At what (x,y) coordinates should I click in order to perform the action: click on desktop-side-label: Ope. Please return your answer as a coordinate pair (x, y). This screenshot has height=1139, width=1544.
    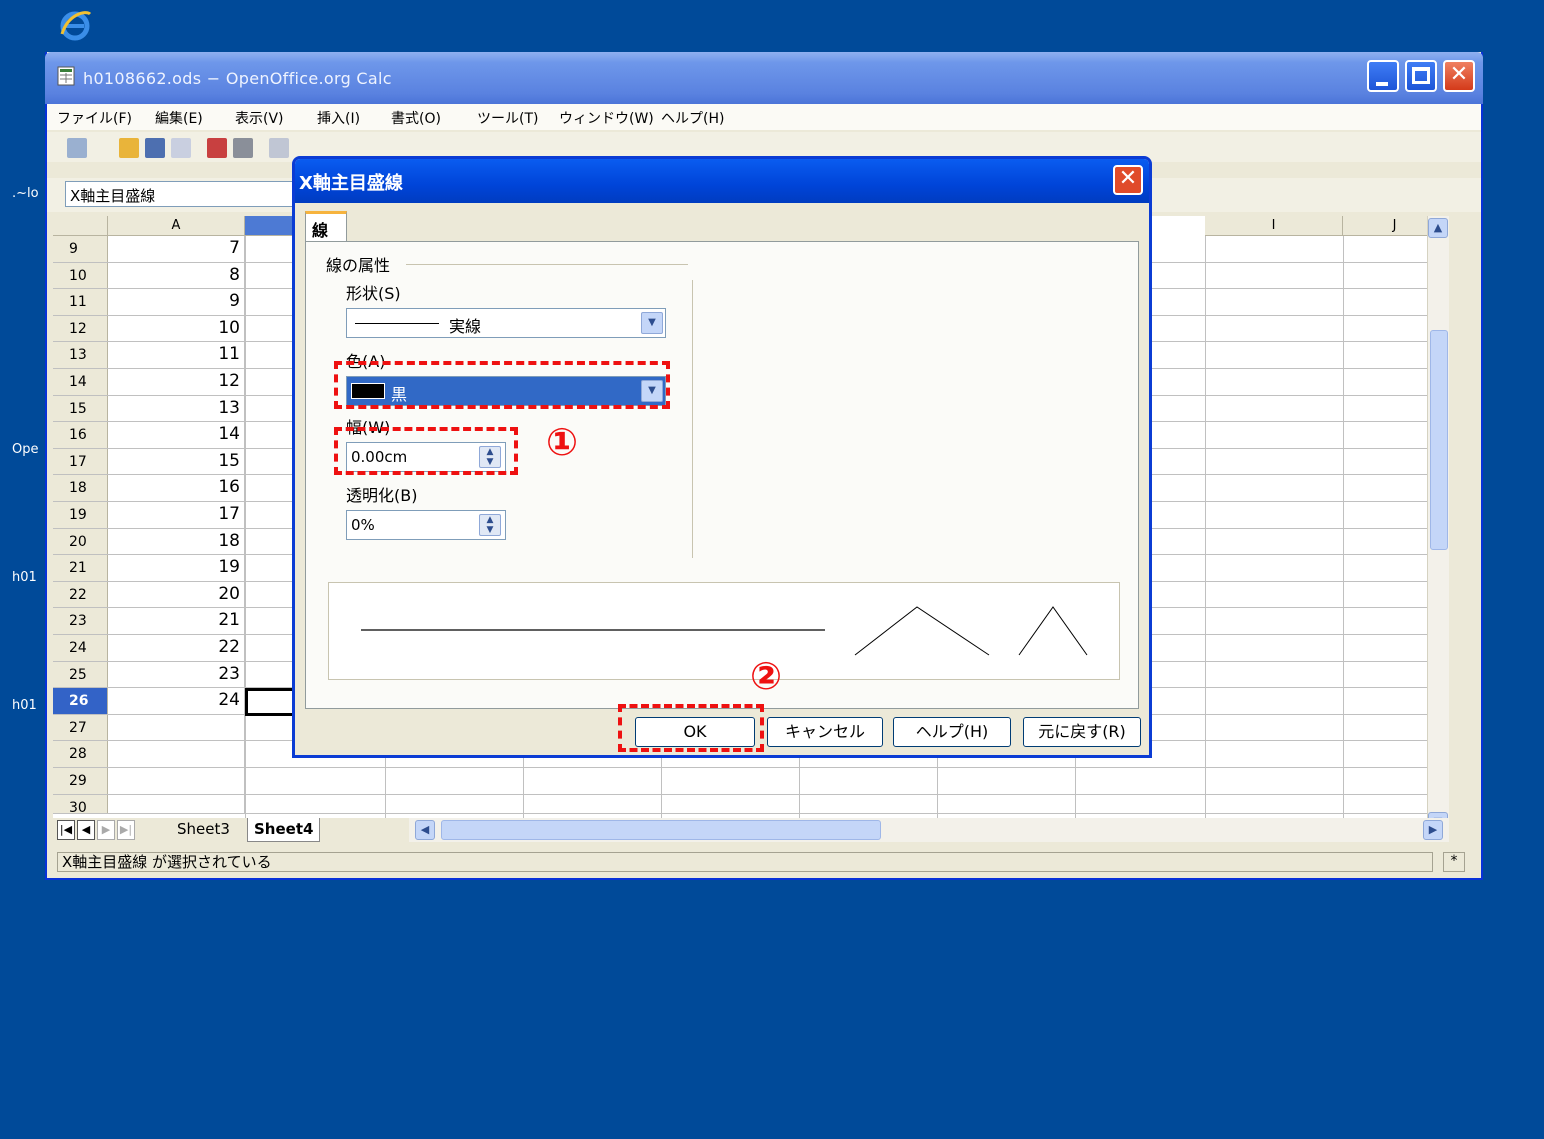
    Looking at the image, I should click on (25, 449).